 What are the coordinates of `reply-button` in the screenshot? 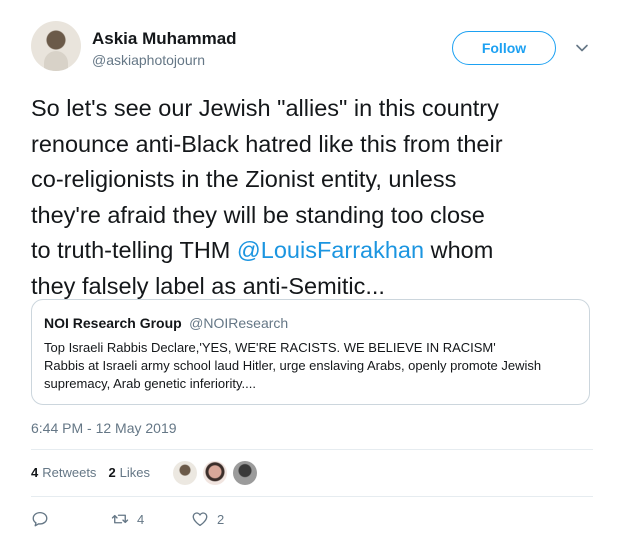 It's located at (44, 519).